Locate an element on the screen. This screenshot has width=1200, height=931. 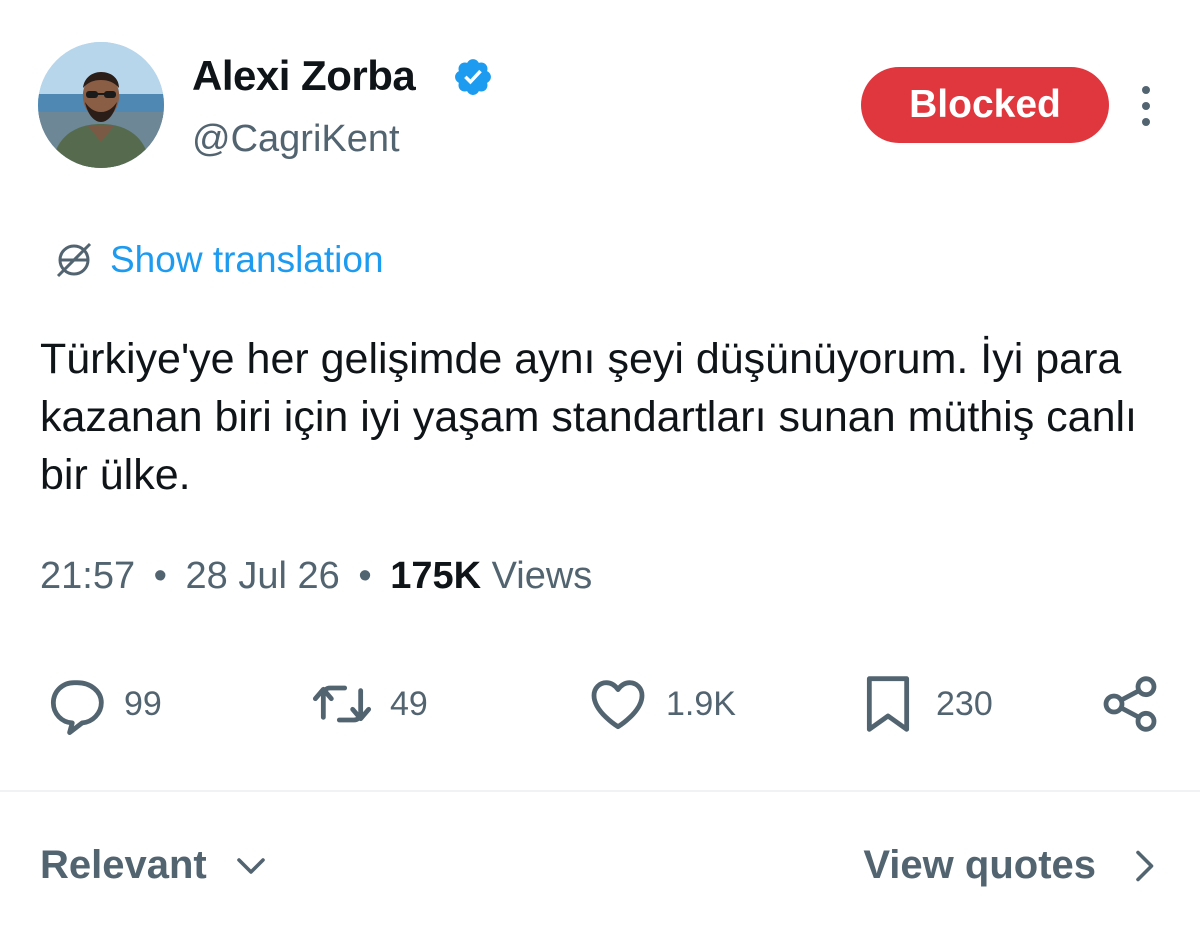
tweet-meta: 21:57 • 28 Jul 26 • 175K Views is located at coordinates (316, 576).